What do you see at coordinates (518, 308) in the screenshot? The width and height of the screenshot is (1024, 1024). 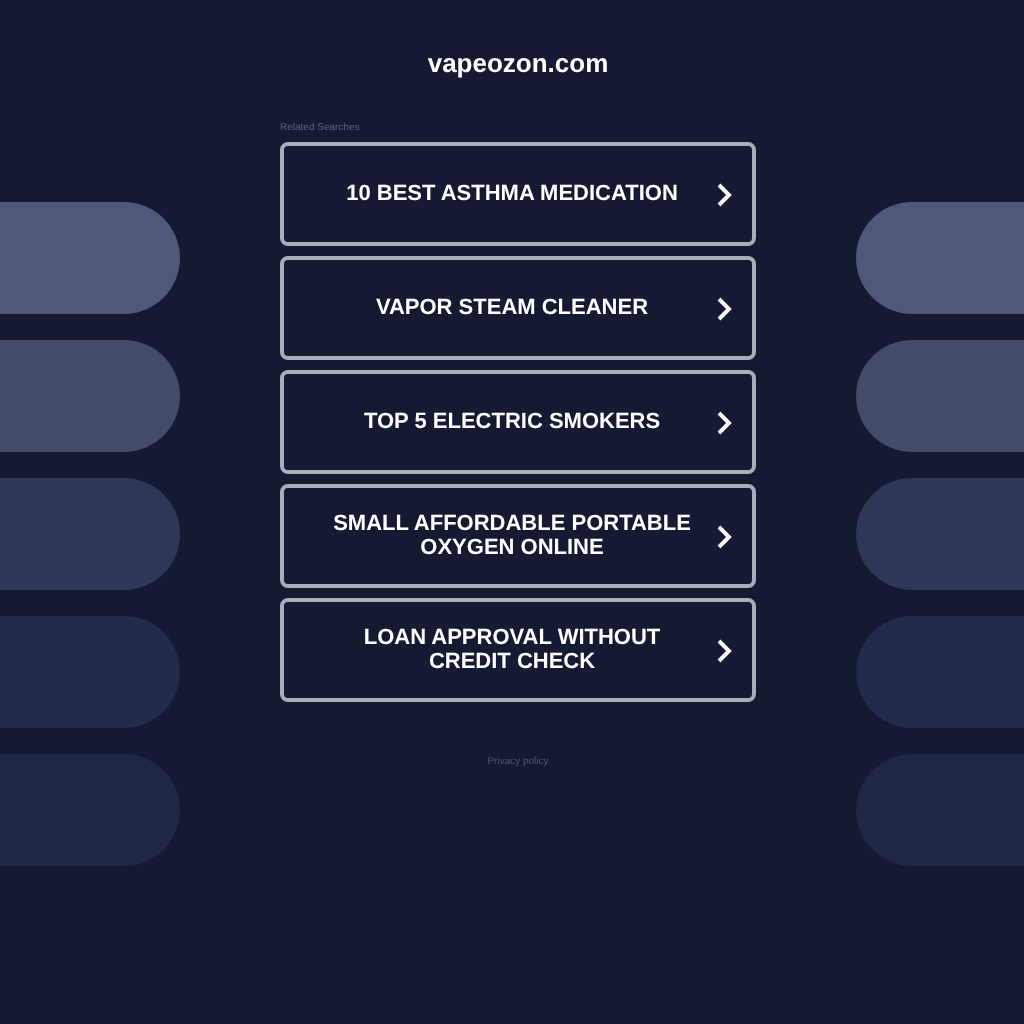 I see `search-link-button: VAPOR STEAM CLEANER` at bounding box center [518, 308].